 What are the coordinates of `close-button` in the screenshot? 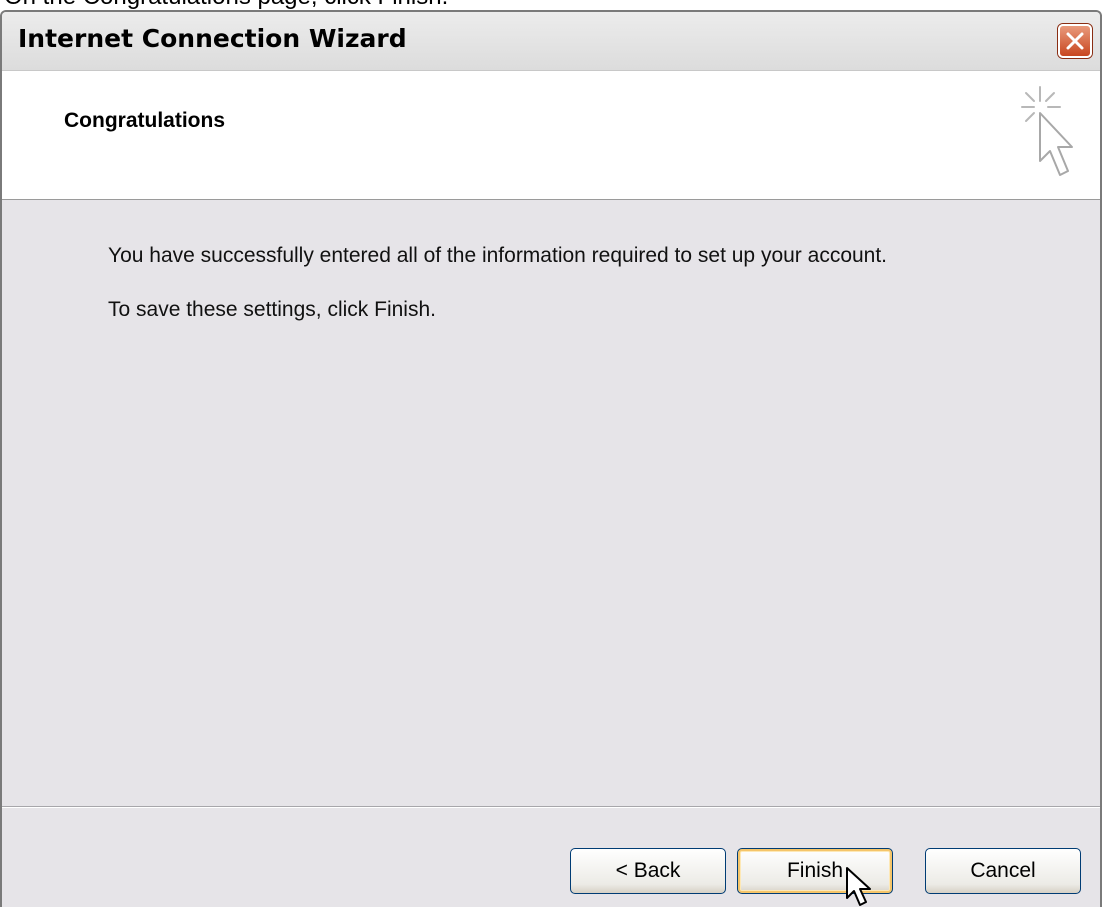 It's located at (1075, 41).